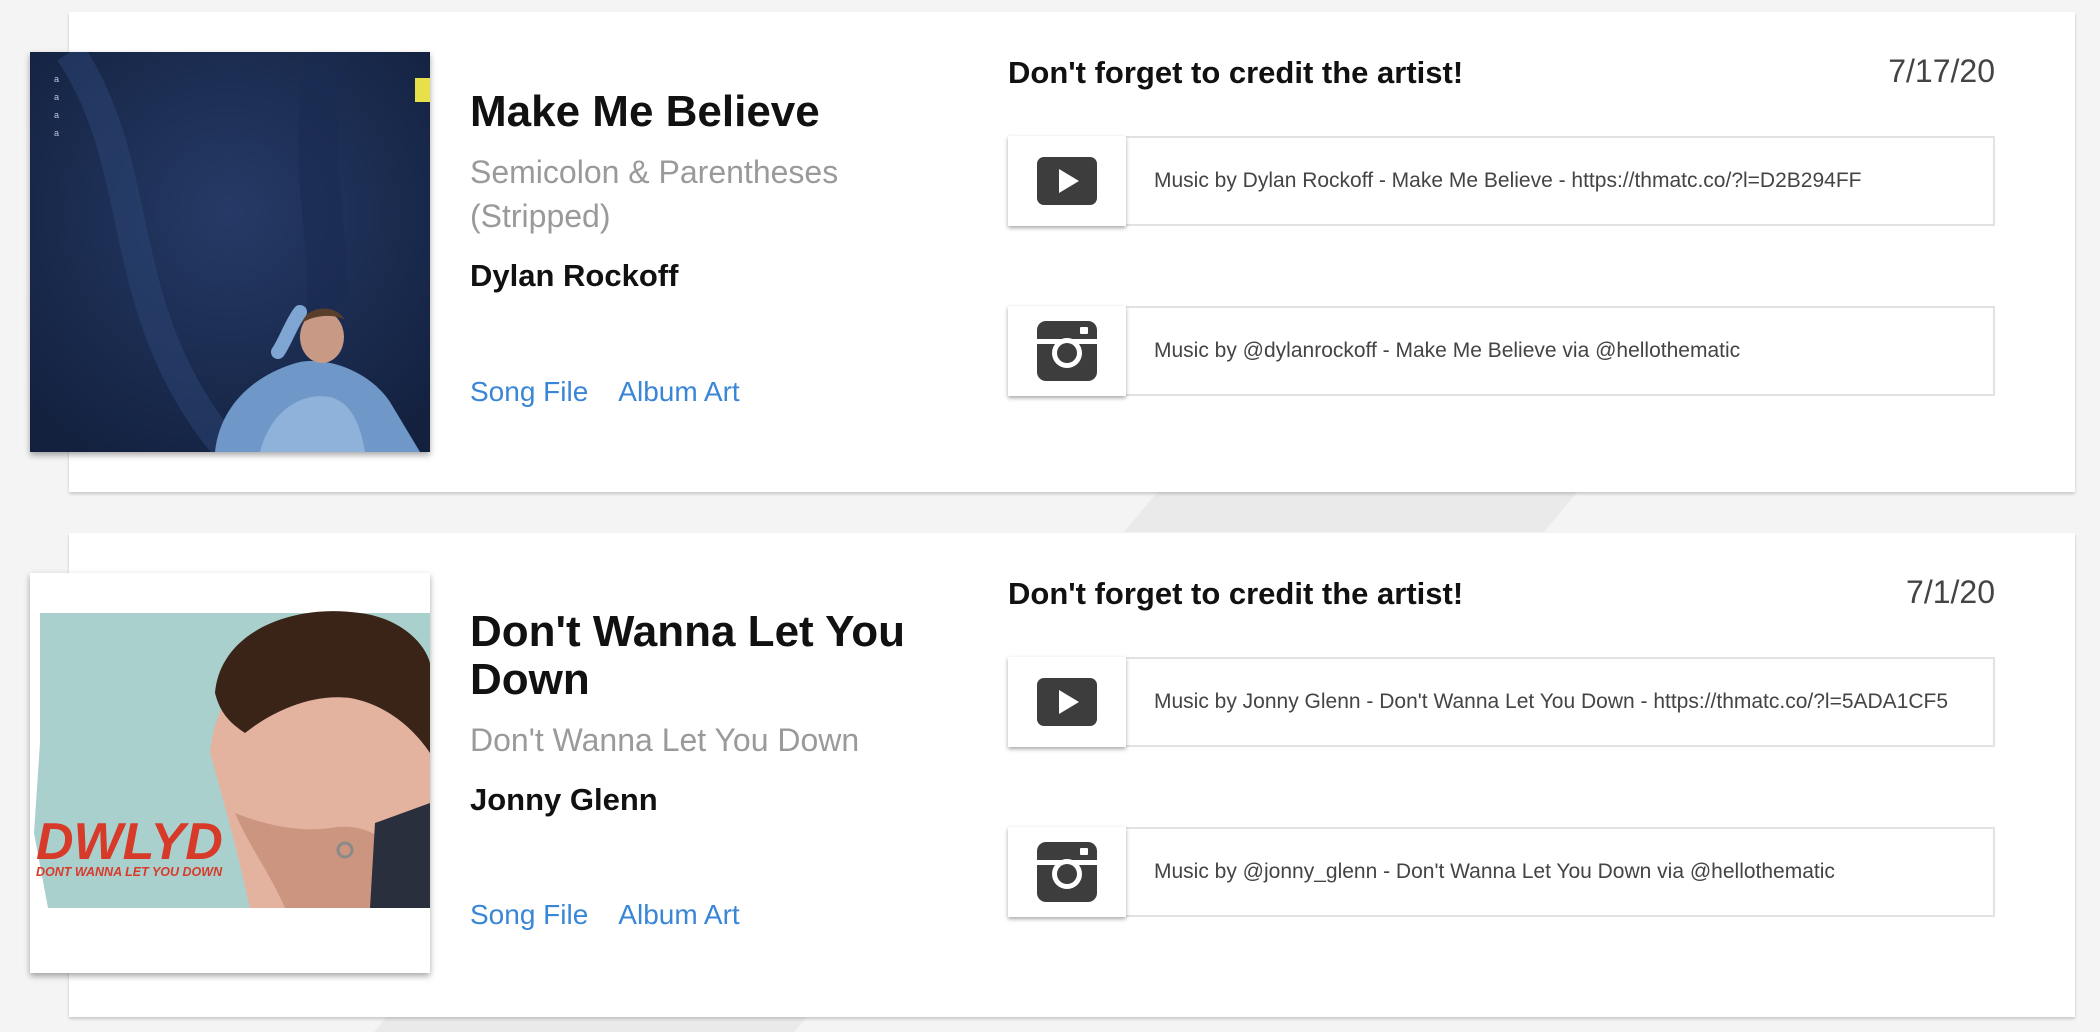  I want to click on release-date: 7/17/20, so click(1941, 71).